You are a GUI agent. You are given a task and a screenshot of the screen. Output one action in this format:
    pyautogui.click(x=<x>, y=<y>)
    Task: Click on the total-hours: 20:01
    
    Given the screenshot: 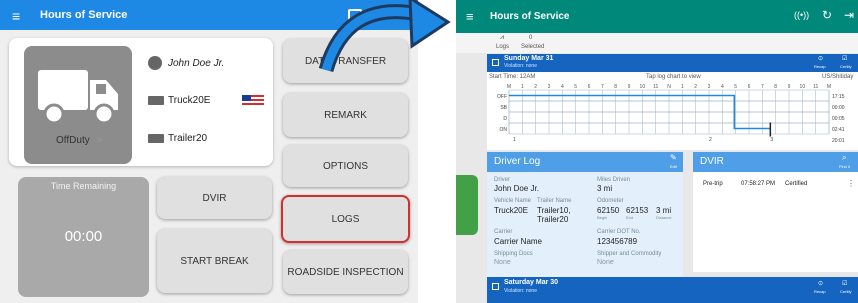 What is the action you would take?
    pyautogui.click(x=838, y=141)
    